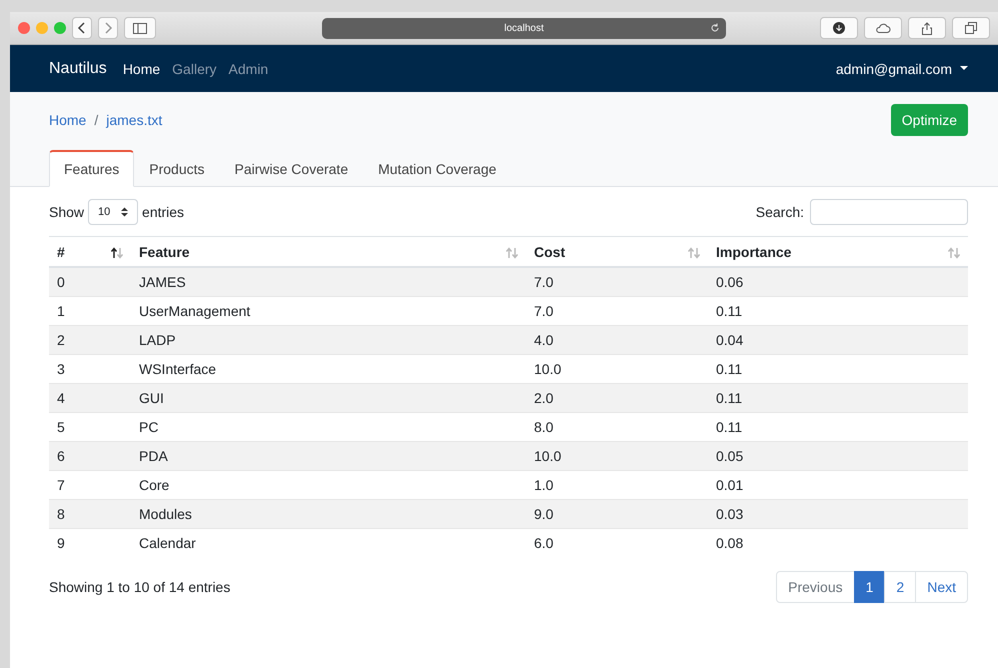 This screenshot has width=998, height=668. Describe the element at coordinates (90, 281) in the screenshot. I see `table-cell: 0` at that location.